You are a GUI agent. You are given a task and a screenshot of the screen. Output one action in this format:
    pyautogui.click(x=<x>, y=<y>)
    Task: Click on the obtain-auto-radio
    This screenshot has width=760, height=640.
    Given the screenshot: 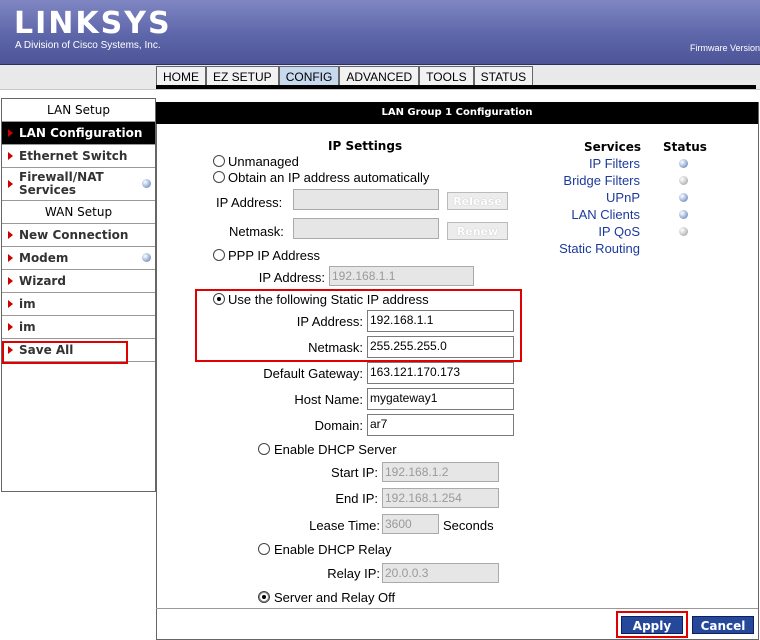 What is the action you would take?
    pyautogui.click(x=219, y=177)
    